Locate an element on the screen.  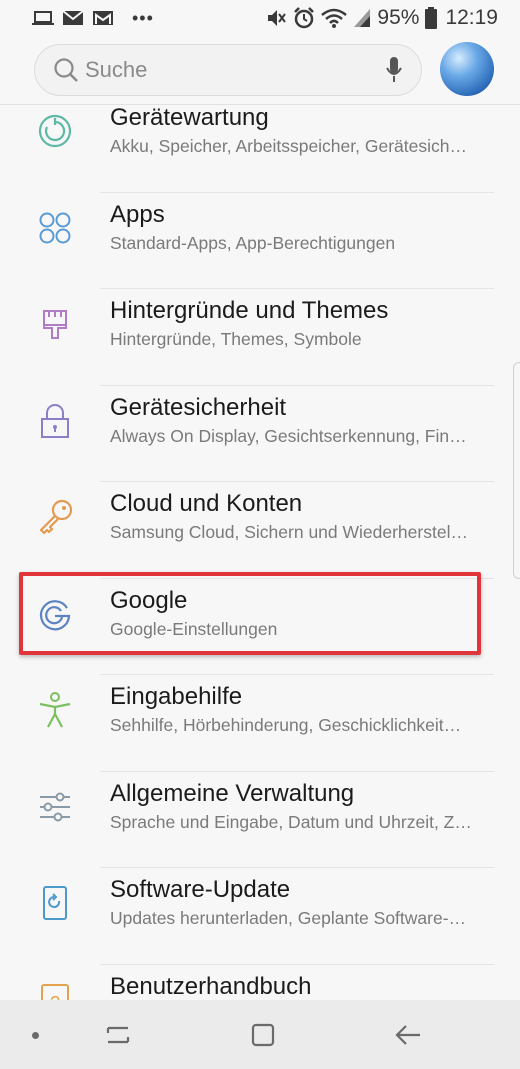
accessibility-icon is located at coordinates (55, 710).